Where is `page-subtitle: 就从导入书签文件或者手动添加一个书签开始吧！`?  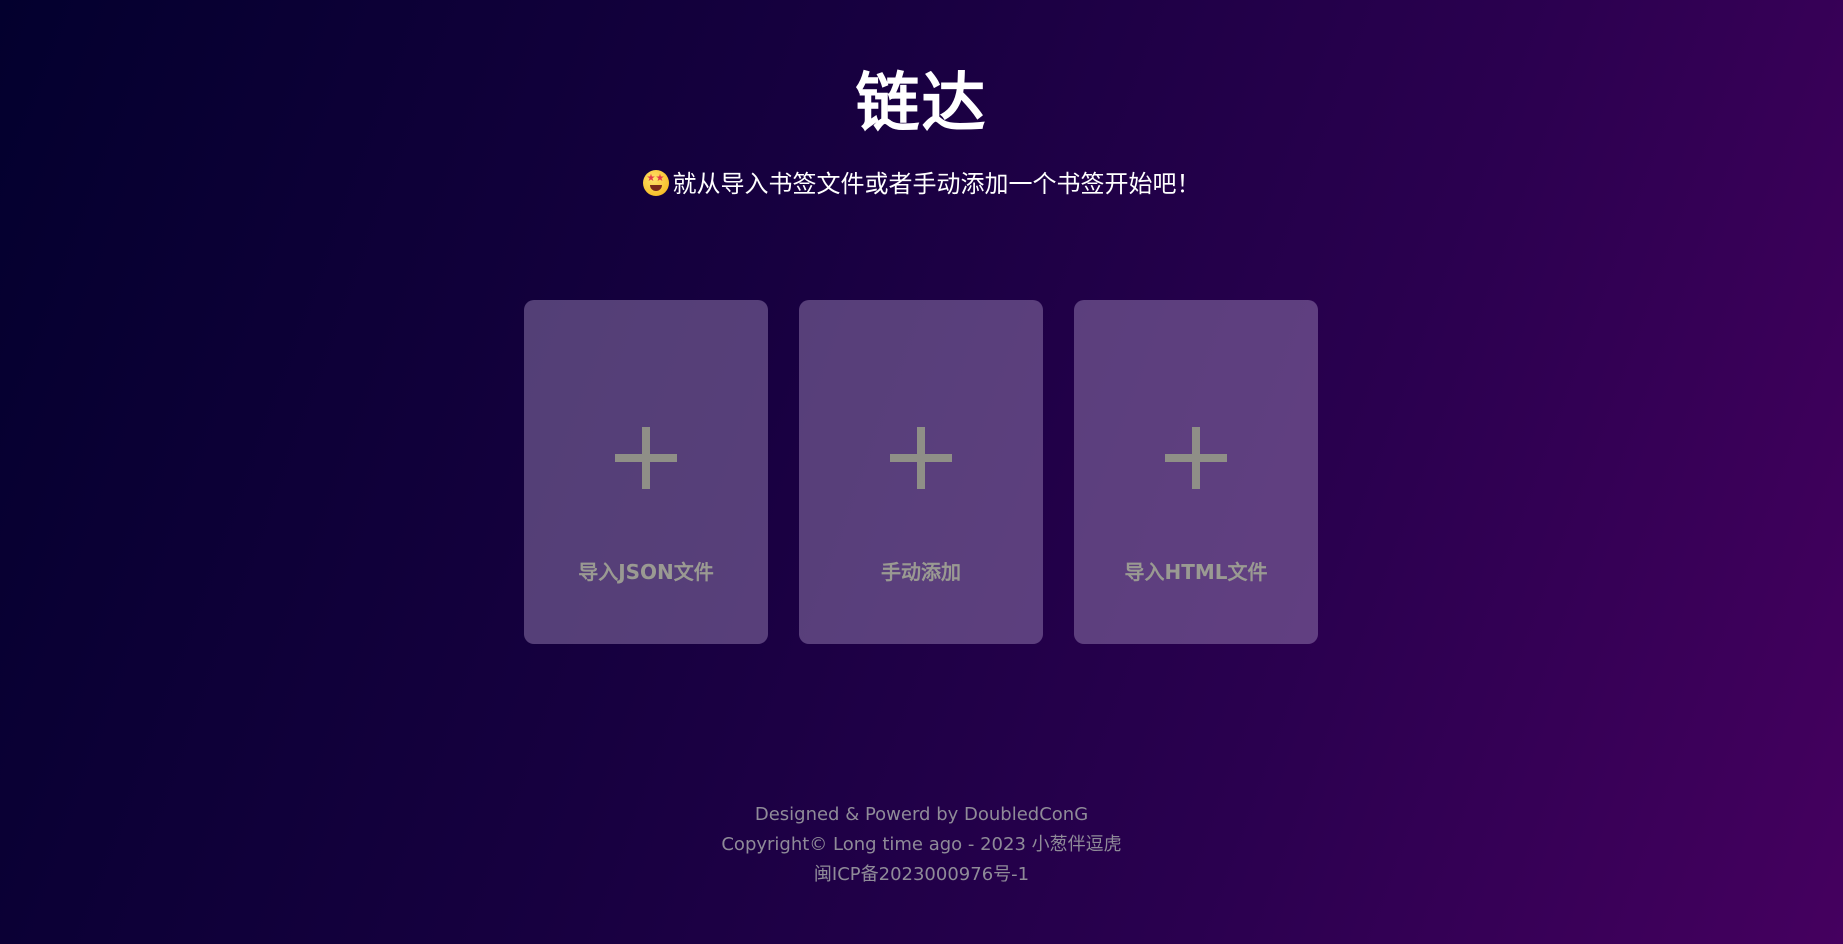
page-subtitle: 就从导入书签文件或者手动添加一个书签开始吧！ is located at coordinates (921, 184).